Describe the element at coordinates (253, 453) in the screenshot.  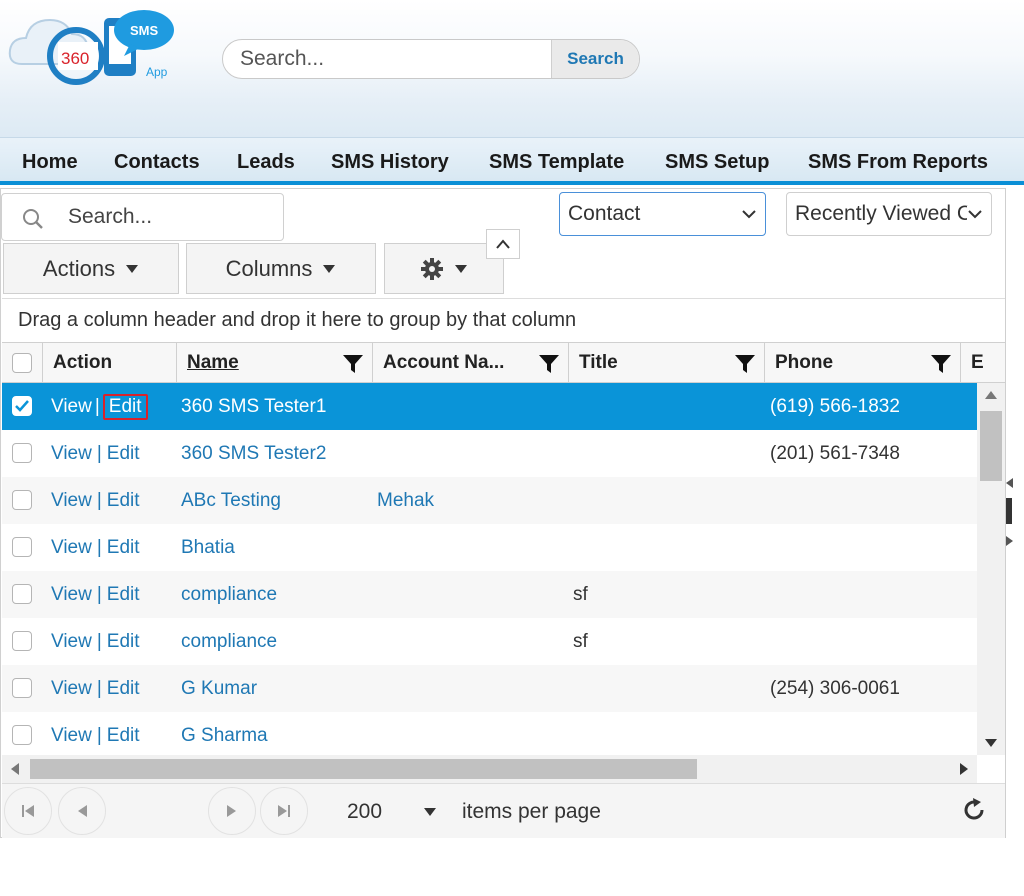
I see `contact-name-link: 360 SMS Tester2` at that location.